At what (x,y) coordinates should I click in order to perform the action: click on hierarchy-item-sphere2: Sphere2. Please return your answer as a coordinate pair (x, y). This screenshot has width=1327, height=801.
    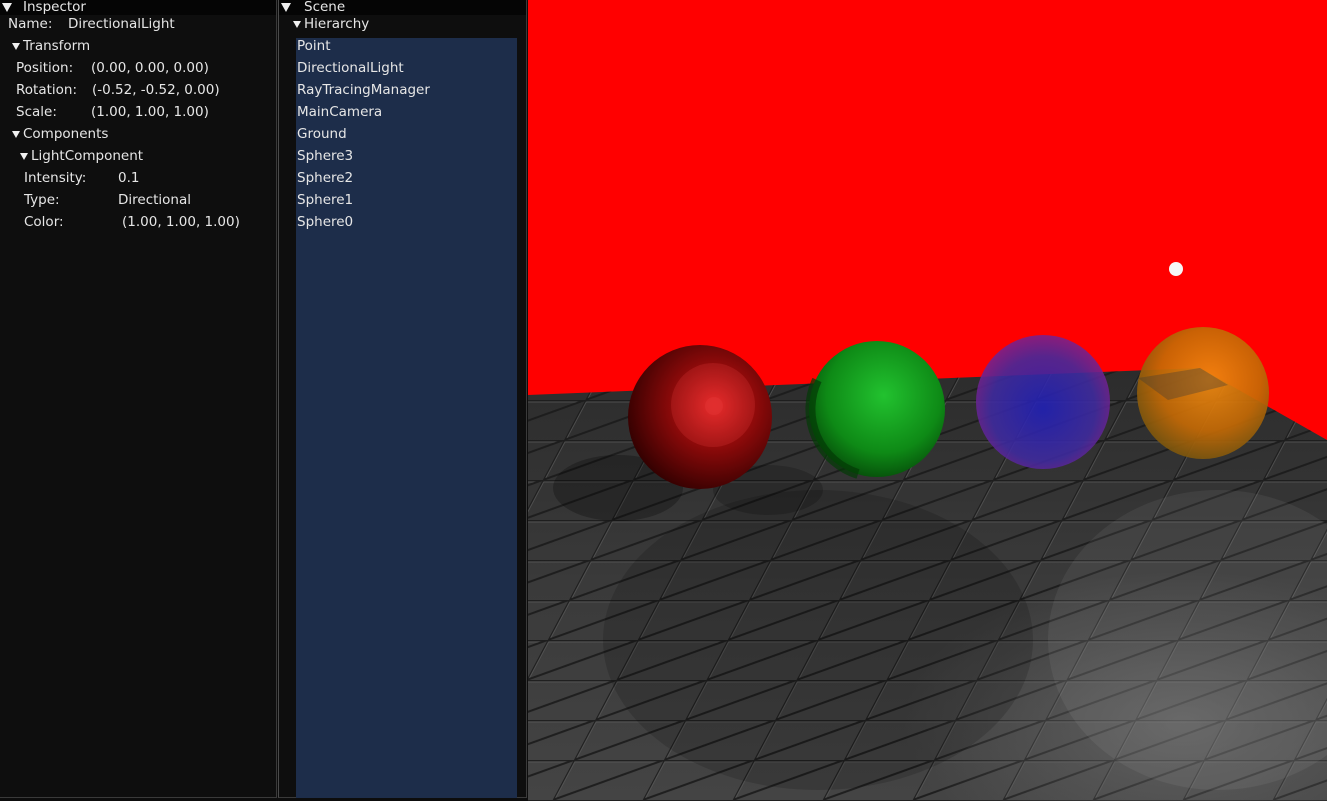
    Looking at the image, I should click on (406, 181).